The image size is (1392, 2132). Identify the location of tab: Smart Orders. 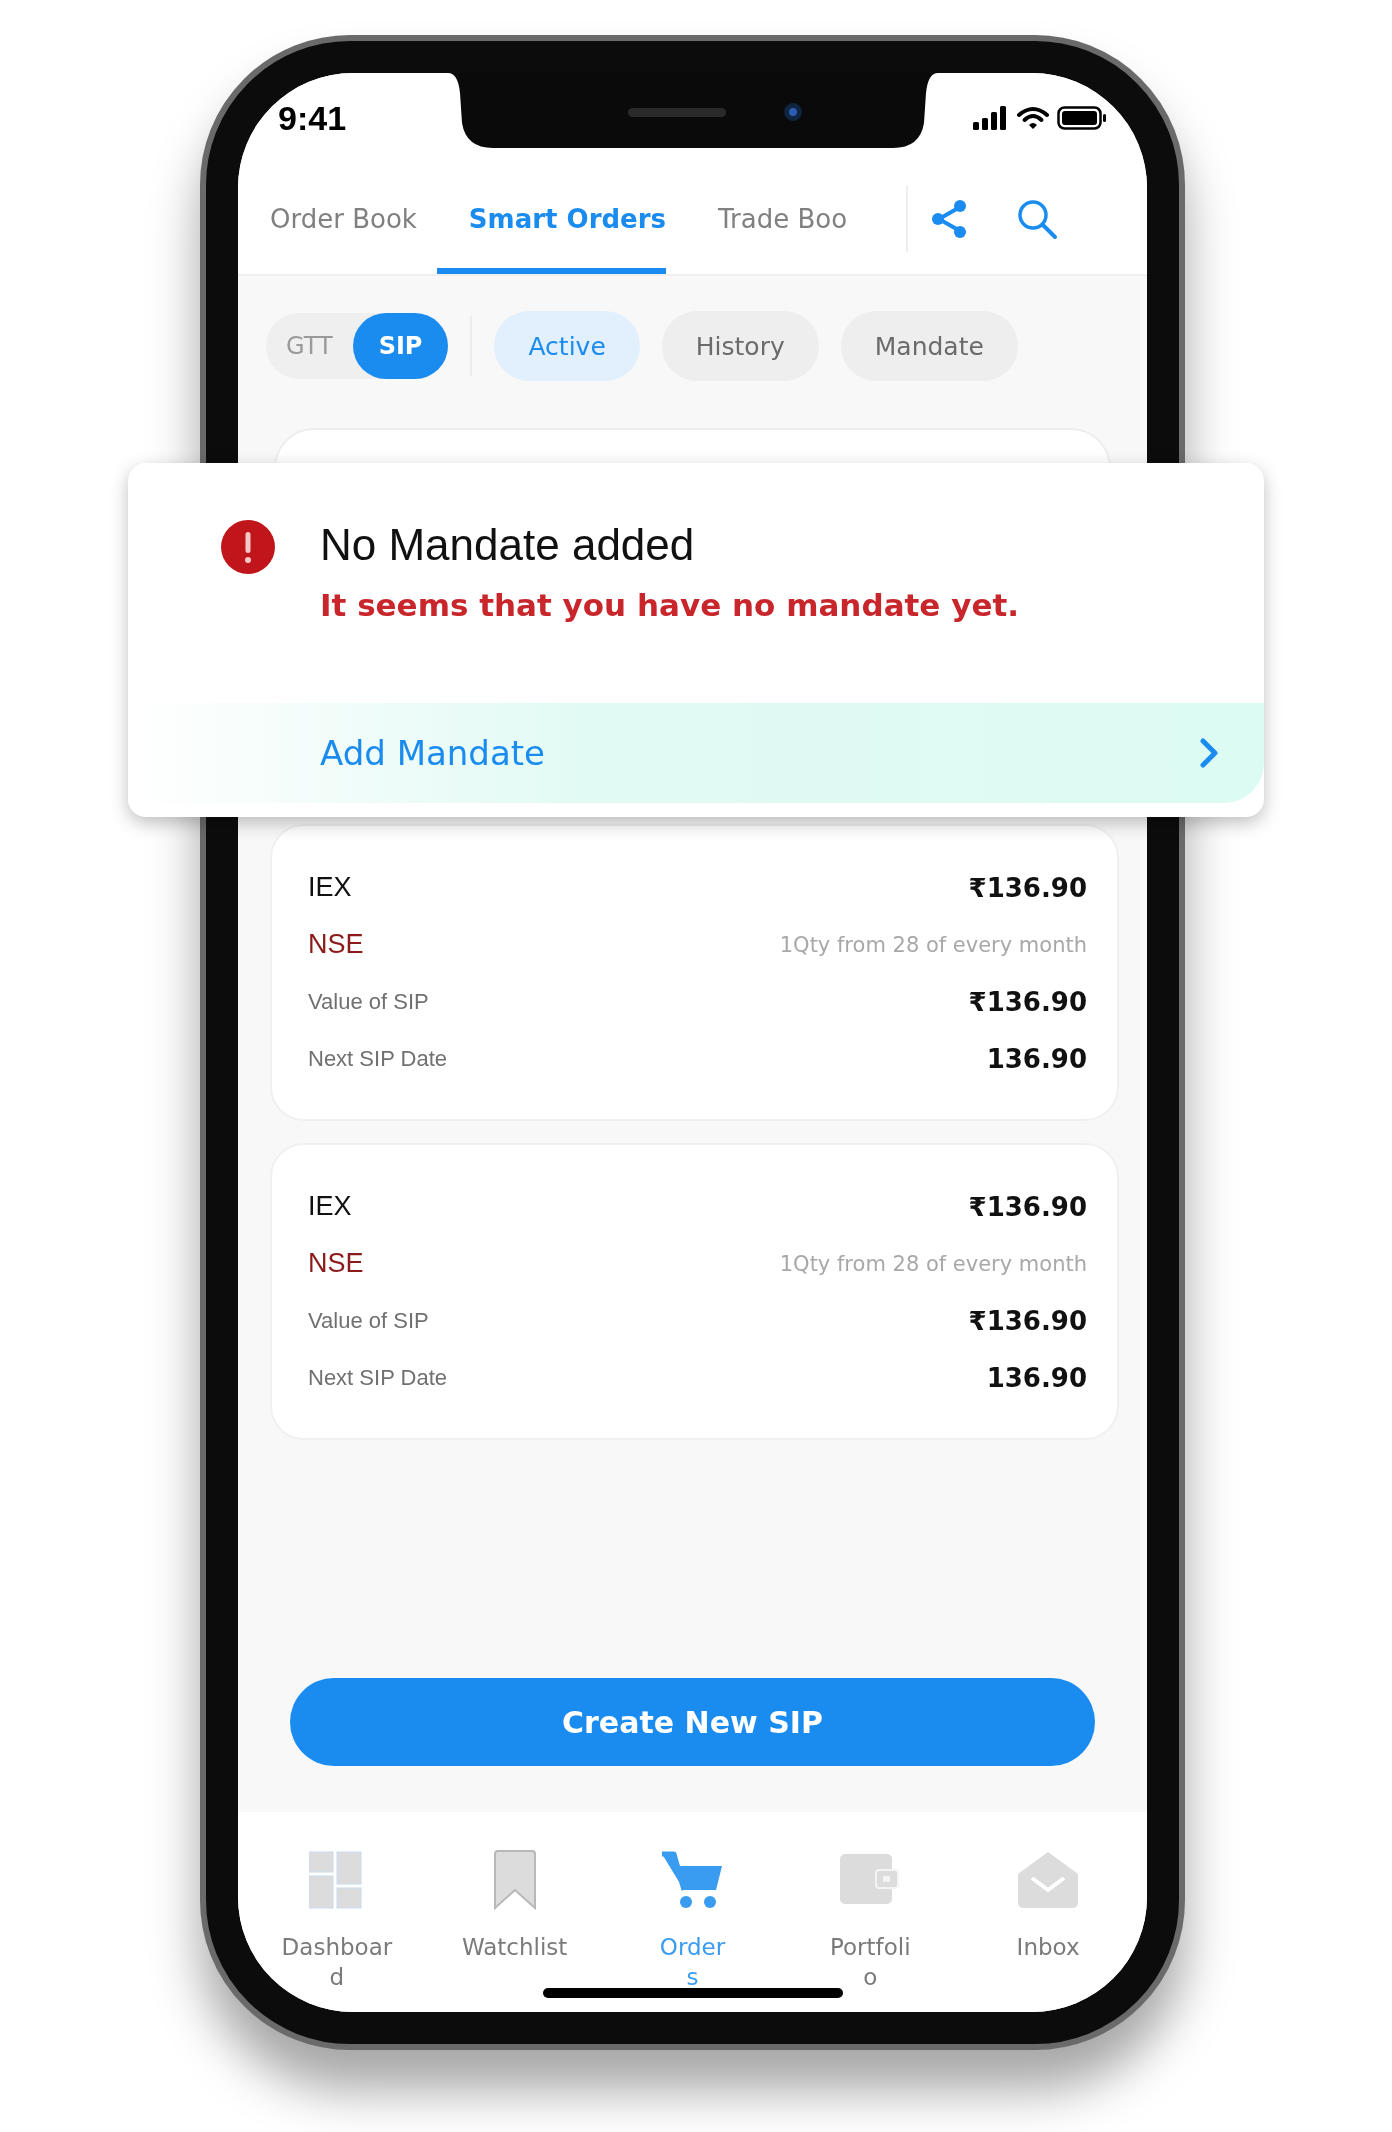
(551, 218).